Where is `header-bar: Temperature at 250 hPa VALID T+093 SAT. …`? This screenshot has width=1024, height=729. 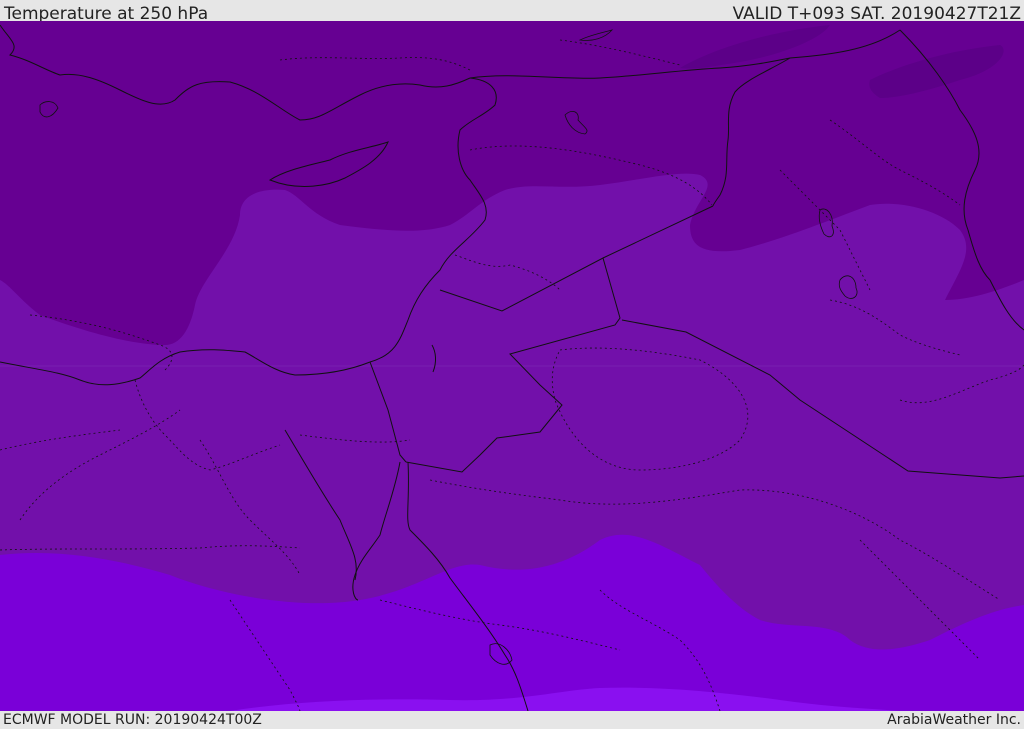
header-bar: Temperature at 250 hPa VALID T+093 SAT. … is located at coordinates (512, 12).